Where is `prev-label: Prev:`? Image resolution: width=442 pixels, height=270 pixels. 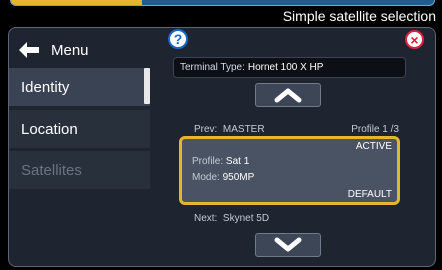 prev-label: Prev: is located at coordinates (206, 129).